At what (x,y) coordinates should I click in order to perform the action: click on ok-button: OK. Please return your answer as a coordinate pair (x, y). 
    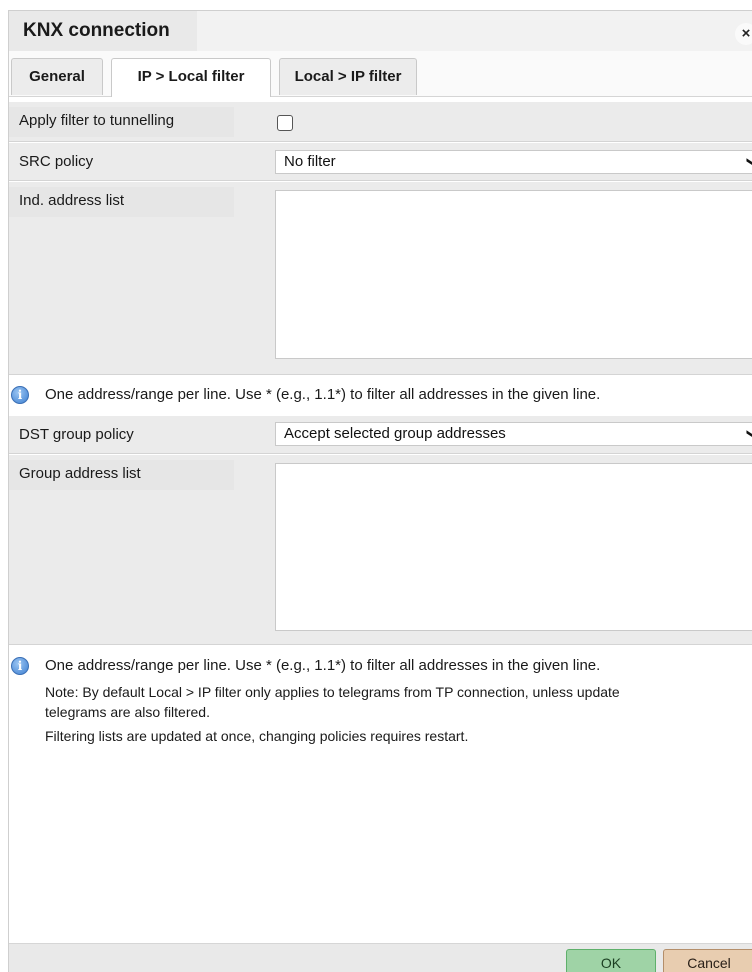
    Looking at the image, I should click on (611, 960).